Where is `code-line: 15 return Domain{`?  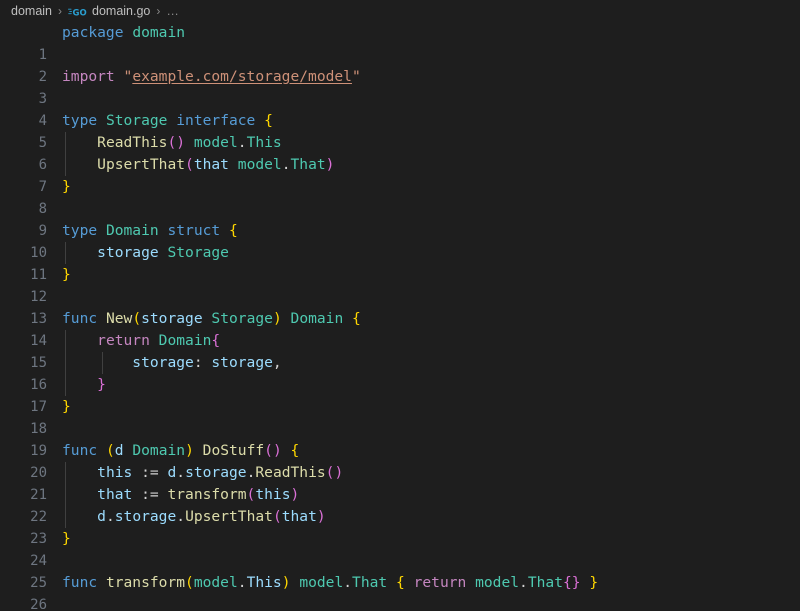 code-line: 15 return Domain{ is located at coordinates (400, 350).